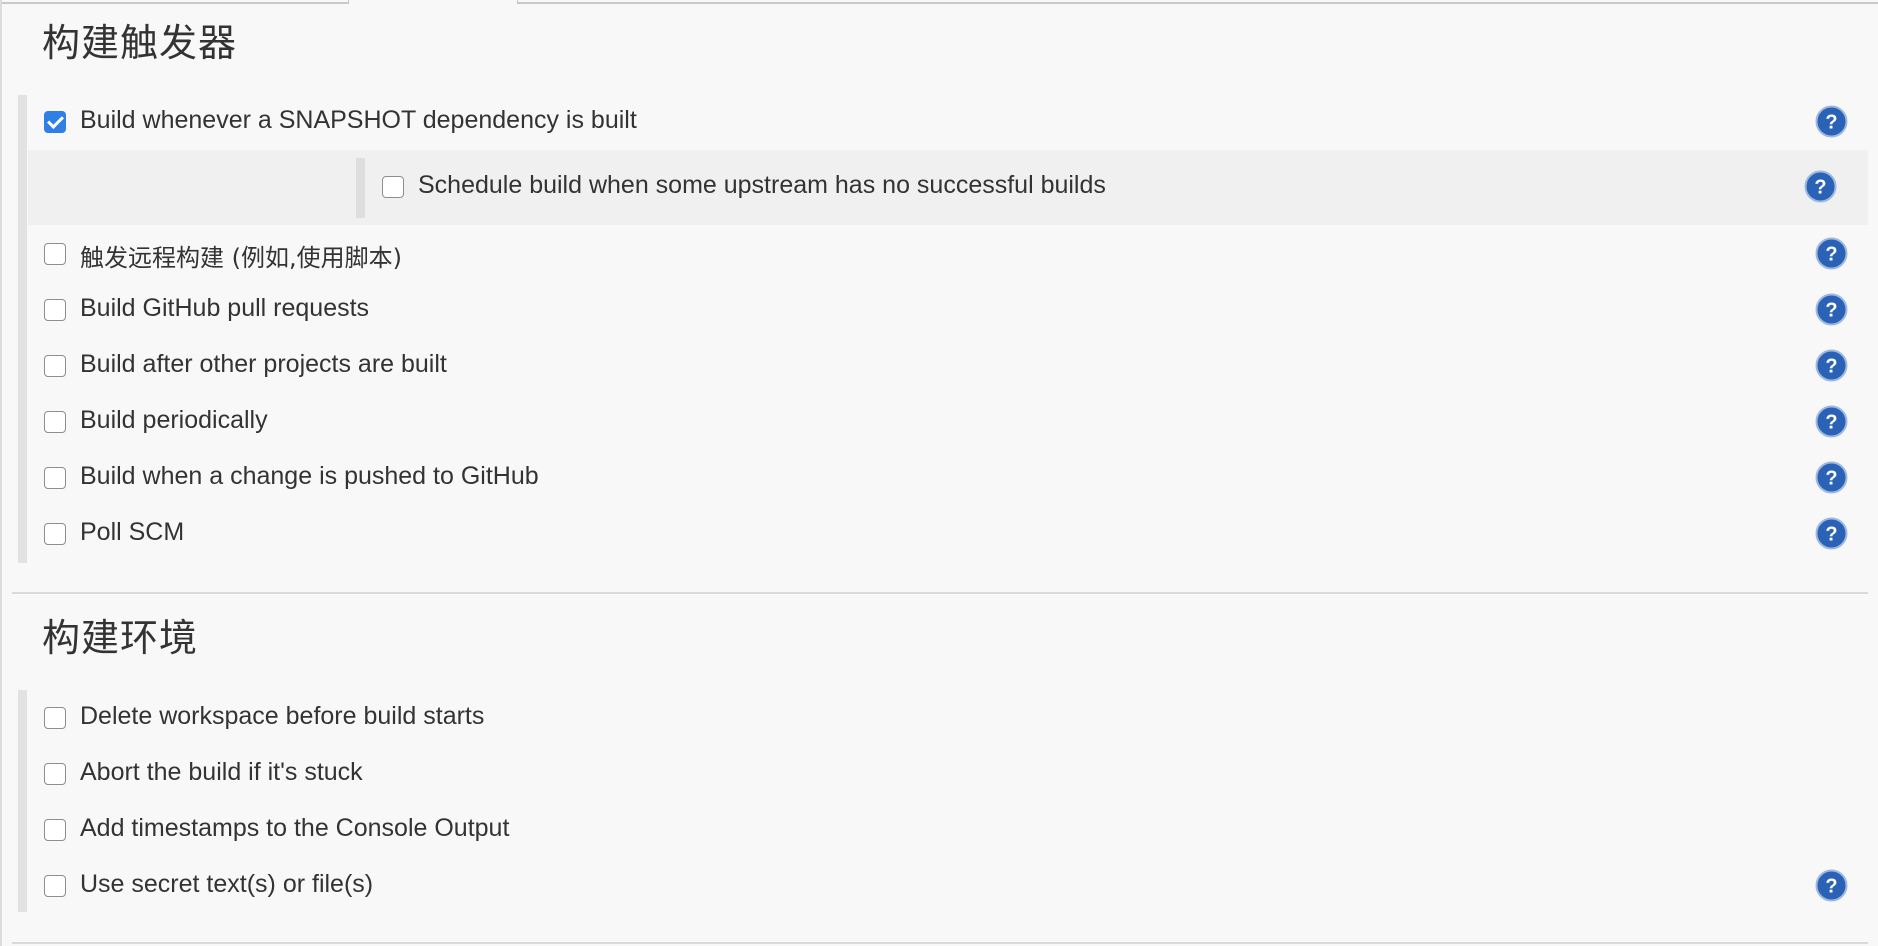 This screenshot has width=1878, height=946. I want to click on env-row-secret-text: Use secret text(s) or file(s) ?, so click(939, 886).